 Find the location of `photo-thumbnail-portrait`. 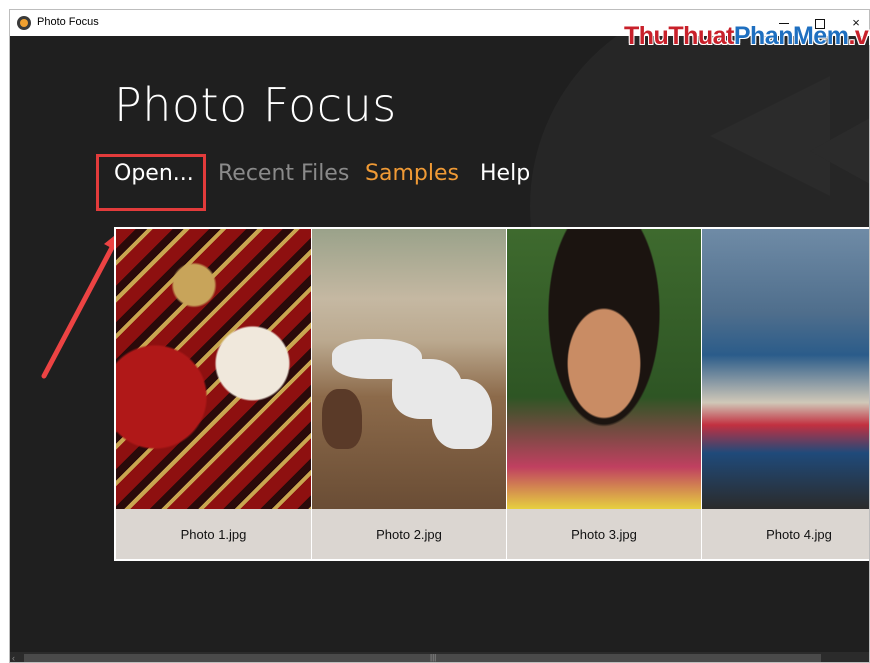

photo-thumbnail-portrait is located at coordinates (604, 369).